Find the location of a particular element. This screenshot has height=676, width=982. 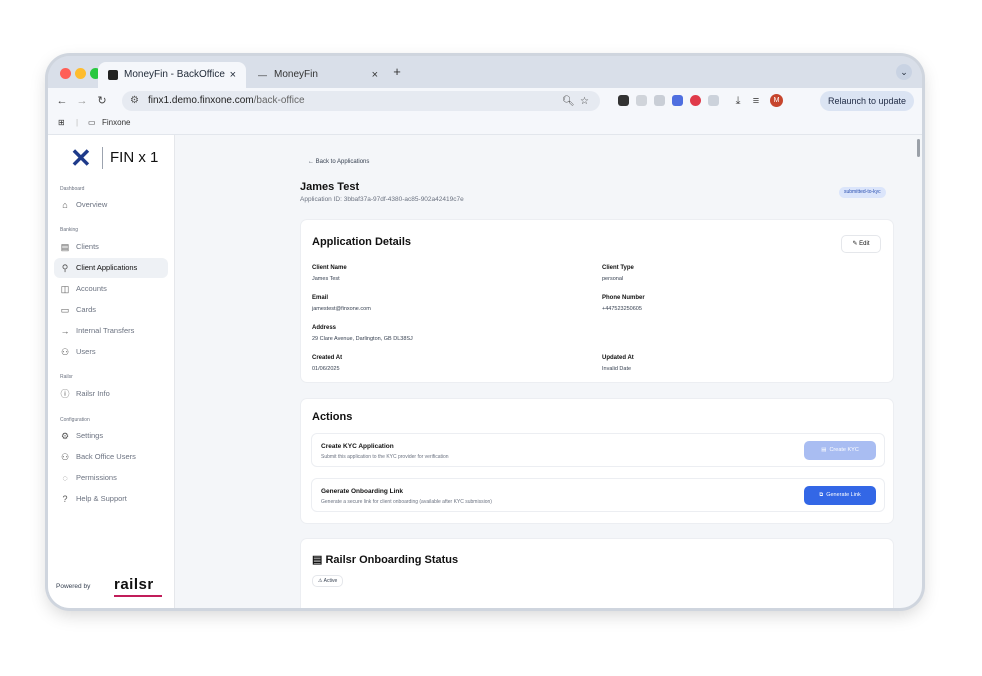

section-label-configuration: Configuration is located at coordinates (75, 420).